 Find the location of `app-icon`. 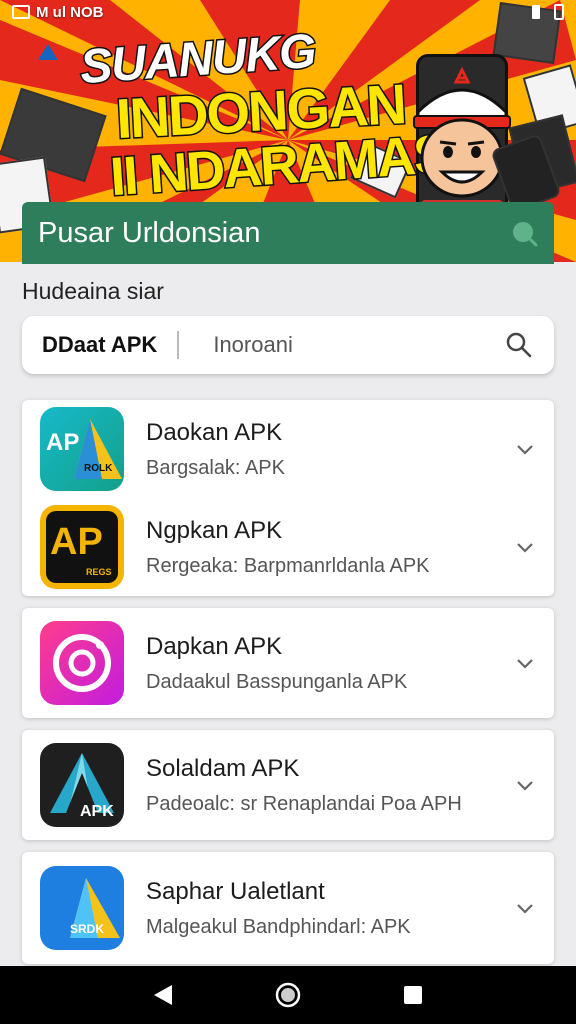

app-icon is located at coordinates (82, 663).